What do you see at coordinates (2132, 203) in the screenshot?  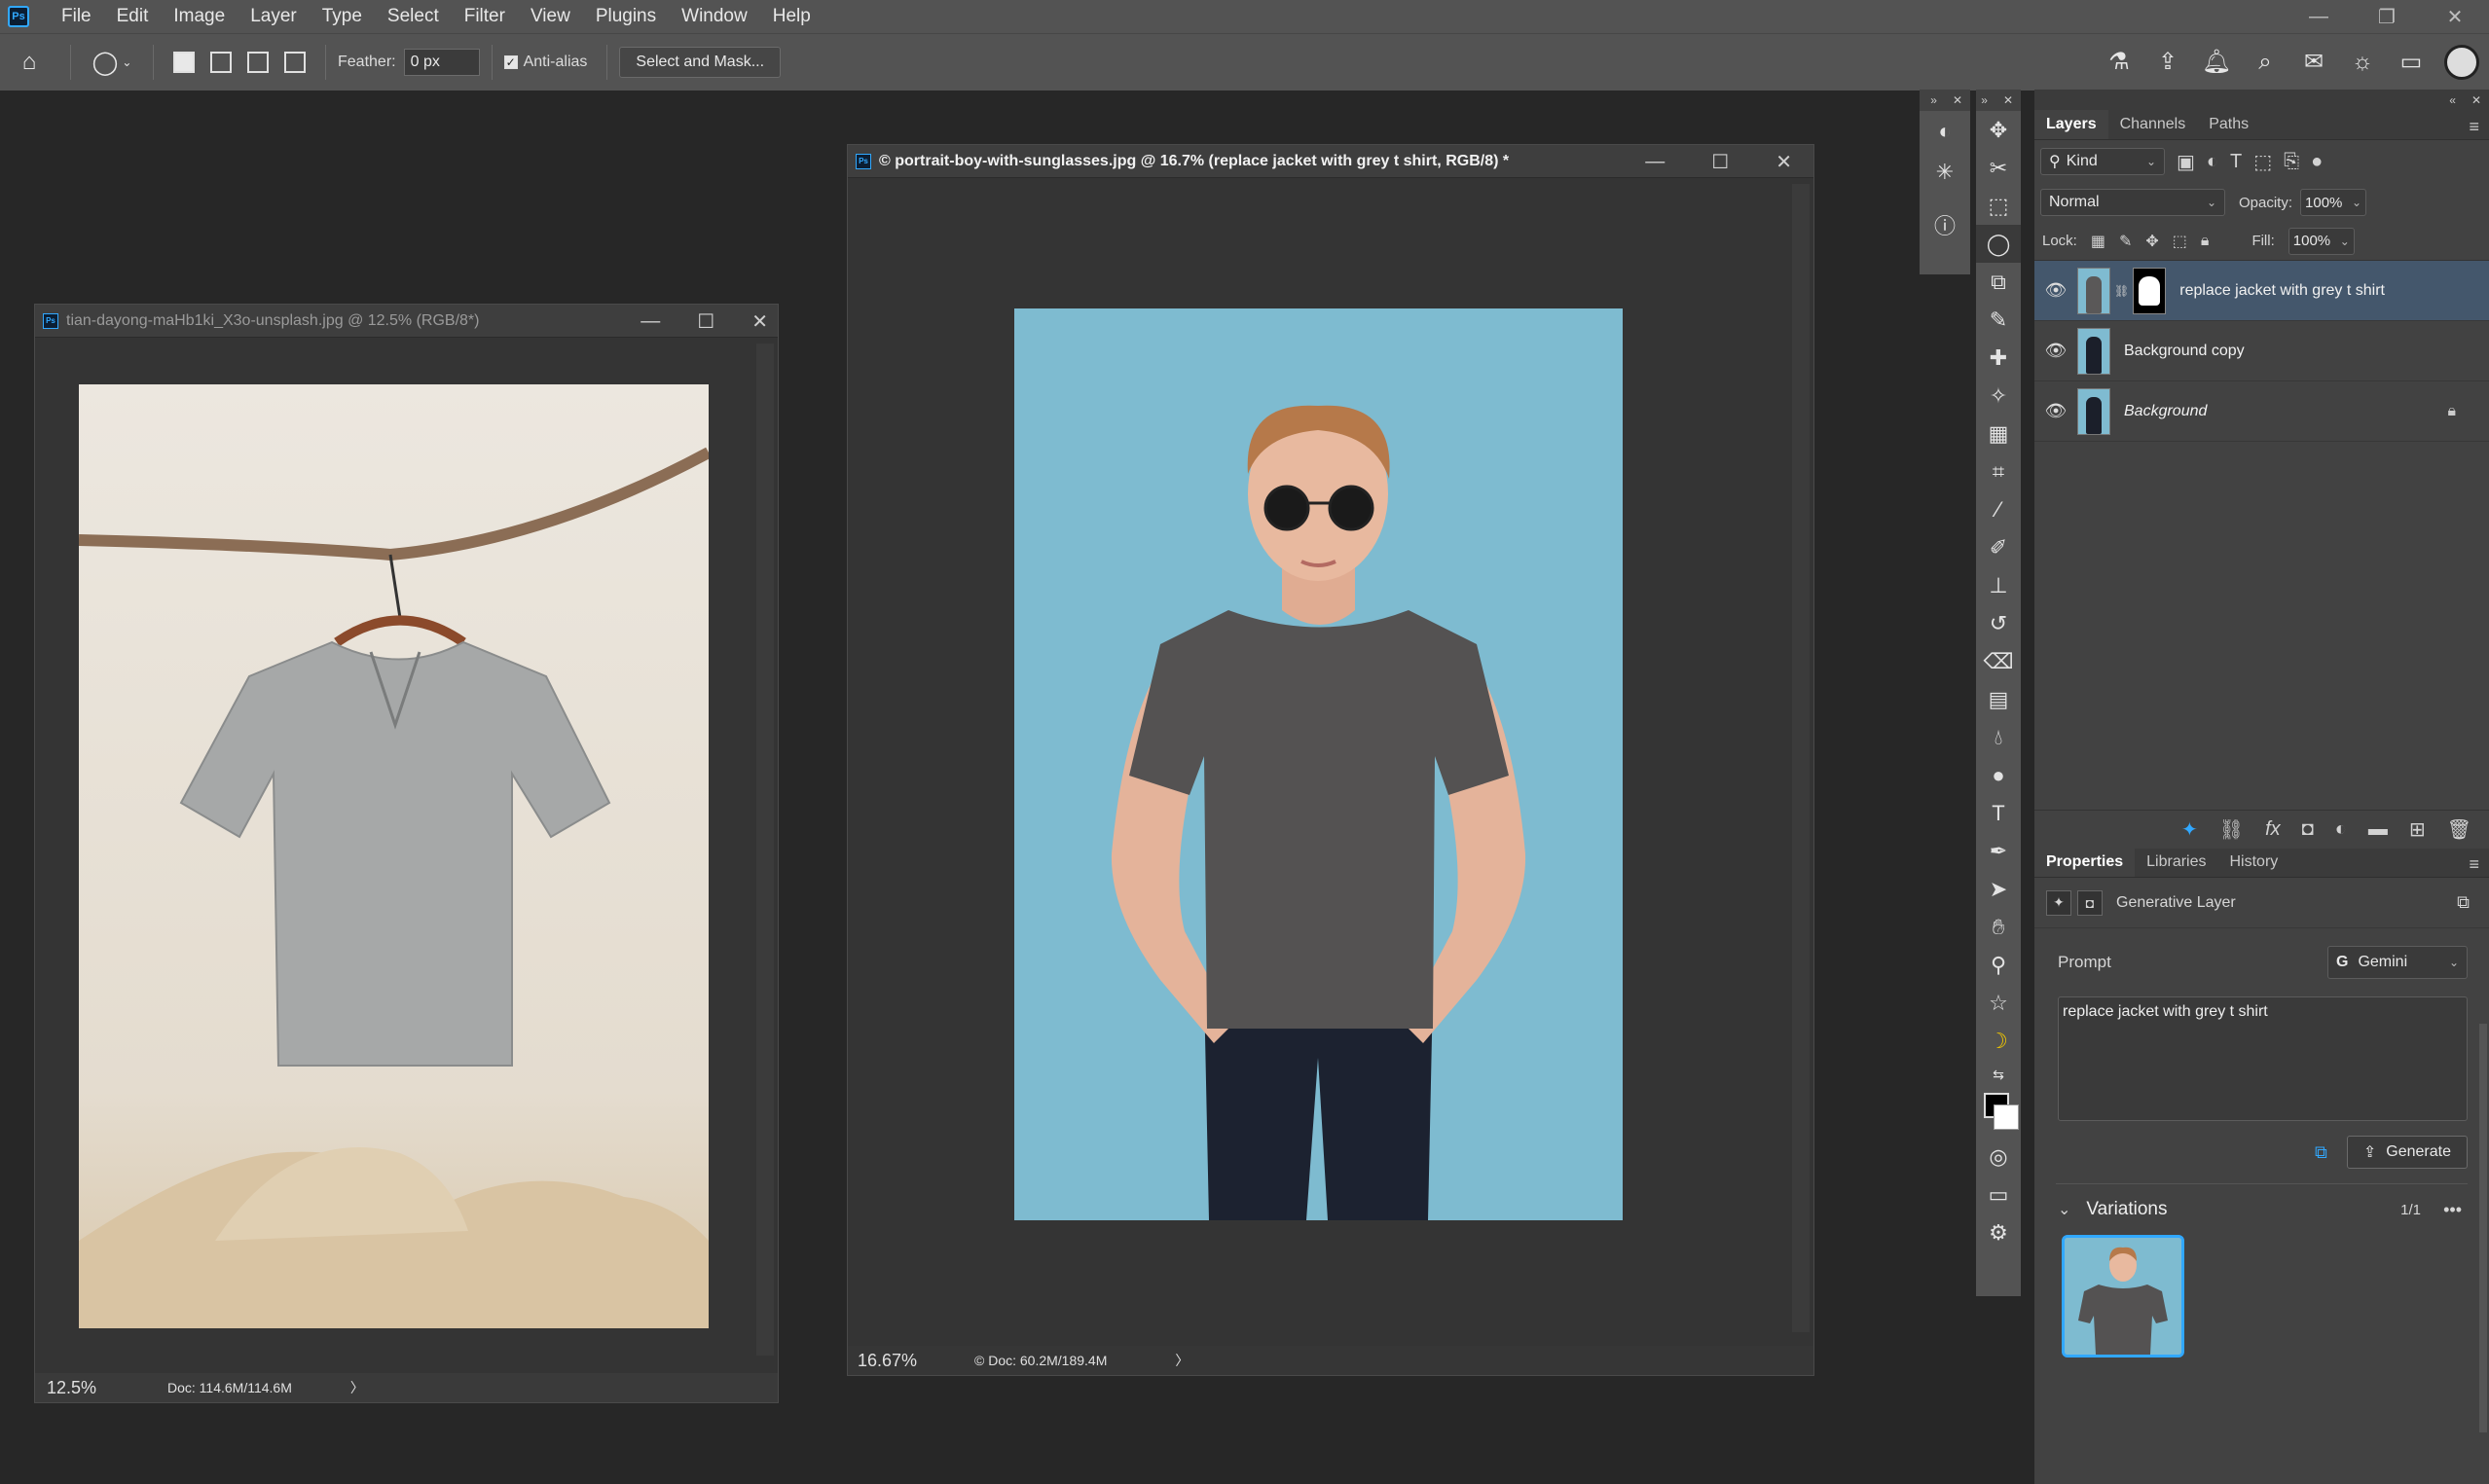 I see `blend-mode-select: Normal ⌄` at bounding box center [2132, 203].